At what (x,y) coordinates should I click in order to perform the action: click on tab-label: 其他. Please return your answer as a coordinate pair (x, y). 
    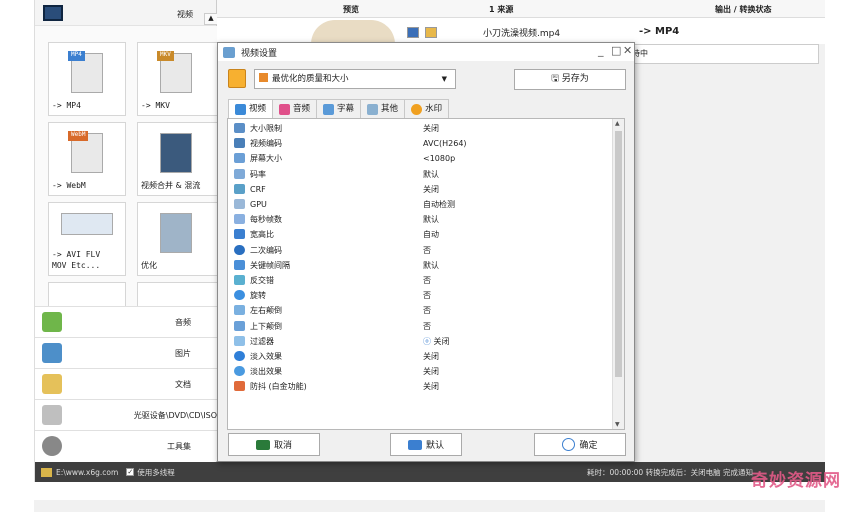
    Looking at the image, I should click on (390, 109).